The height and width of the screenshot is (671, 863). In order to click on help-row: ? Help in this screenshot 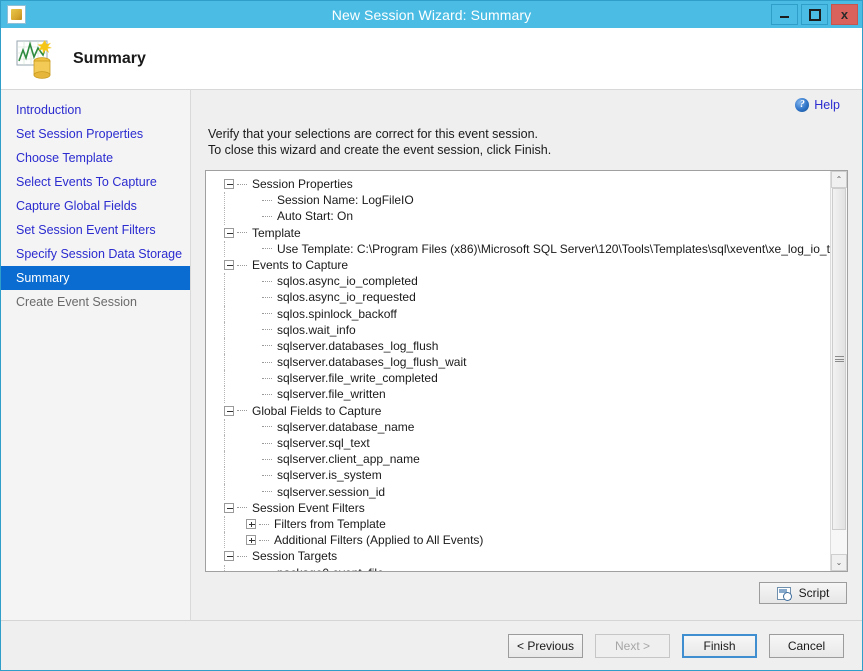, I will do `click(526, 105)`.